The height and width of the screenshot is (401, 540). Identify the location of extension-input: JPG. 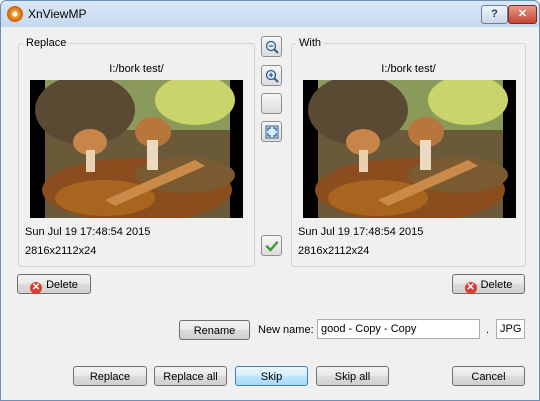
(510, 329).